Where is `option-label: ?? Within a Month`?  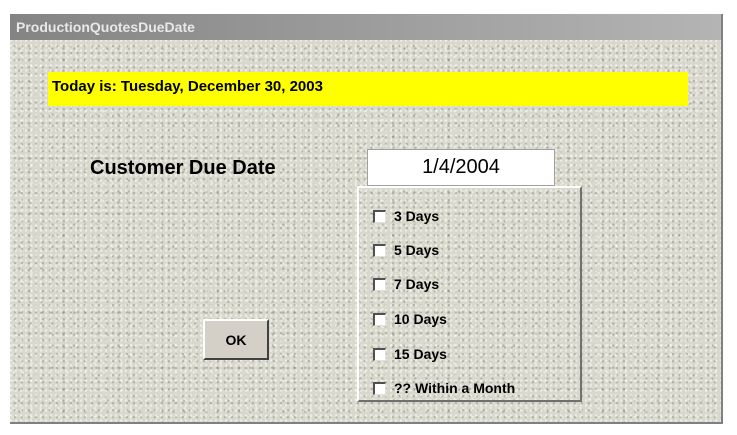 option-label: ?? Within a Month is located at coordinates (455, 388).